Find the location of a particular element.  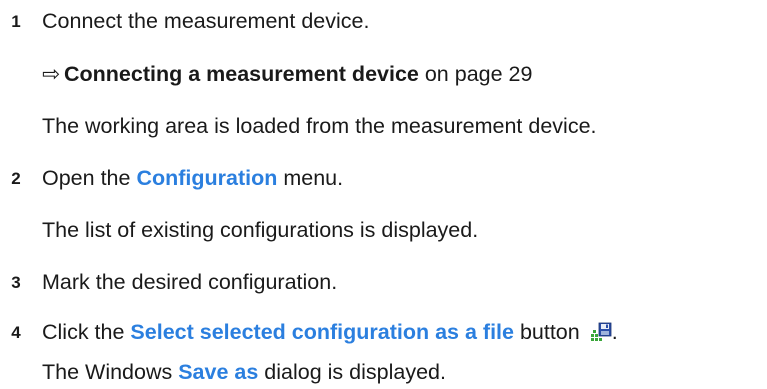

step-4-result: The Windows Save as dialog is displayed. is located at coordinates (244, 372).